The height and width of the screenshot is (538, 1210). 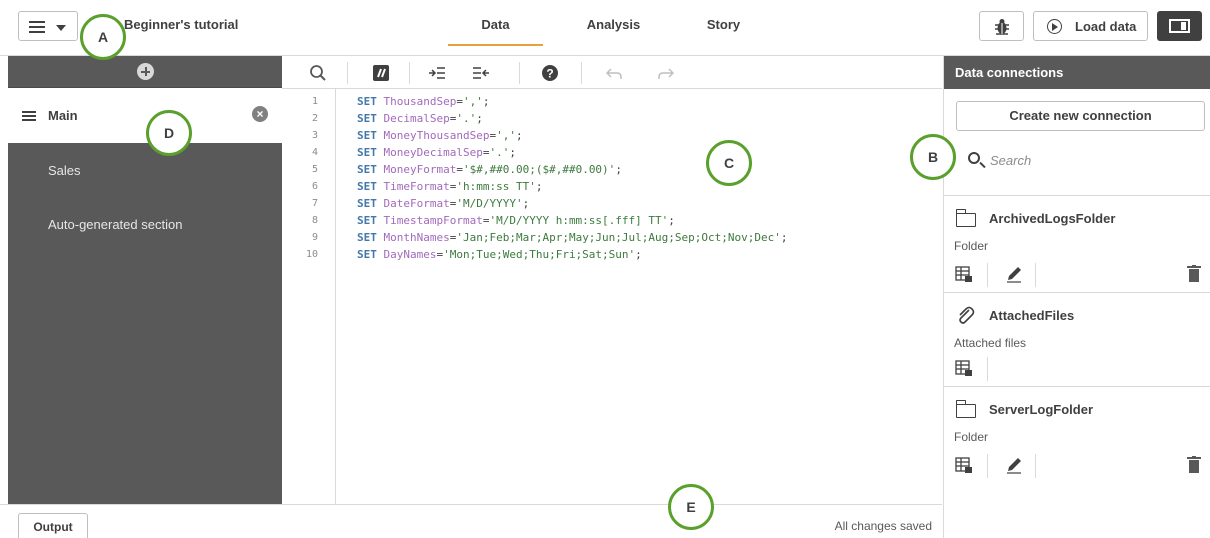 I want to click on play-icon, so click(x=1054, y=26).